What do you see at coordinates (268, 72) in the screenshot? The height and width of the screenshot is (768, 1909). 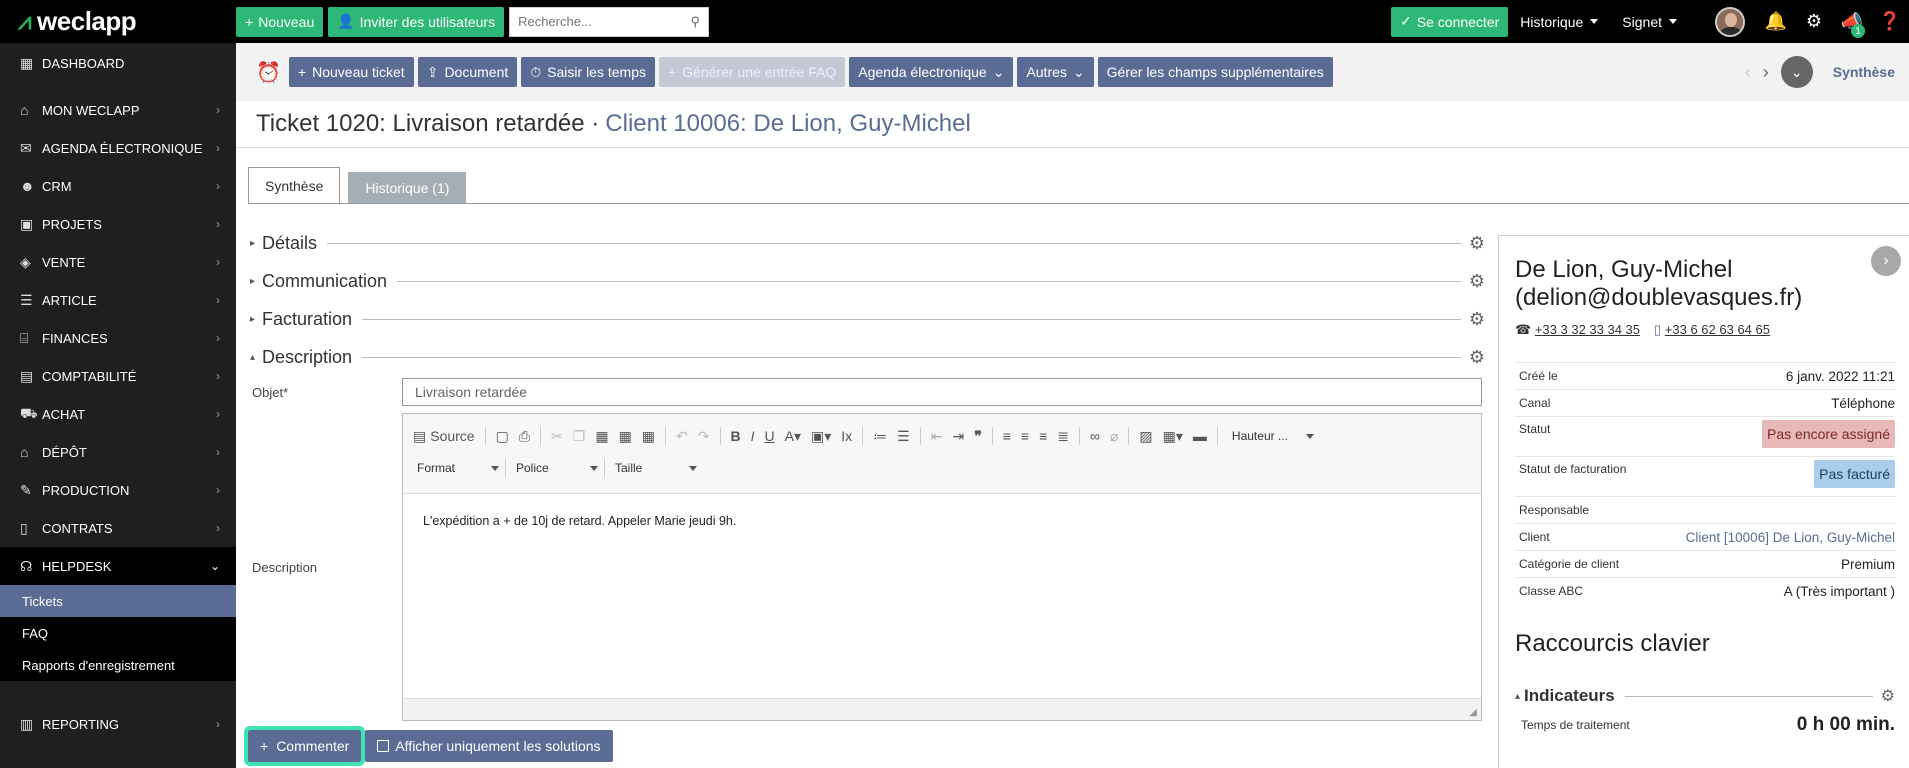 I see `alarm-clock-icon: ⏰` at bounding box center [268, 72].